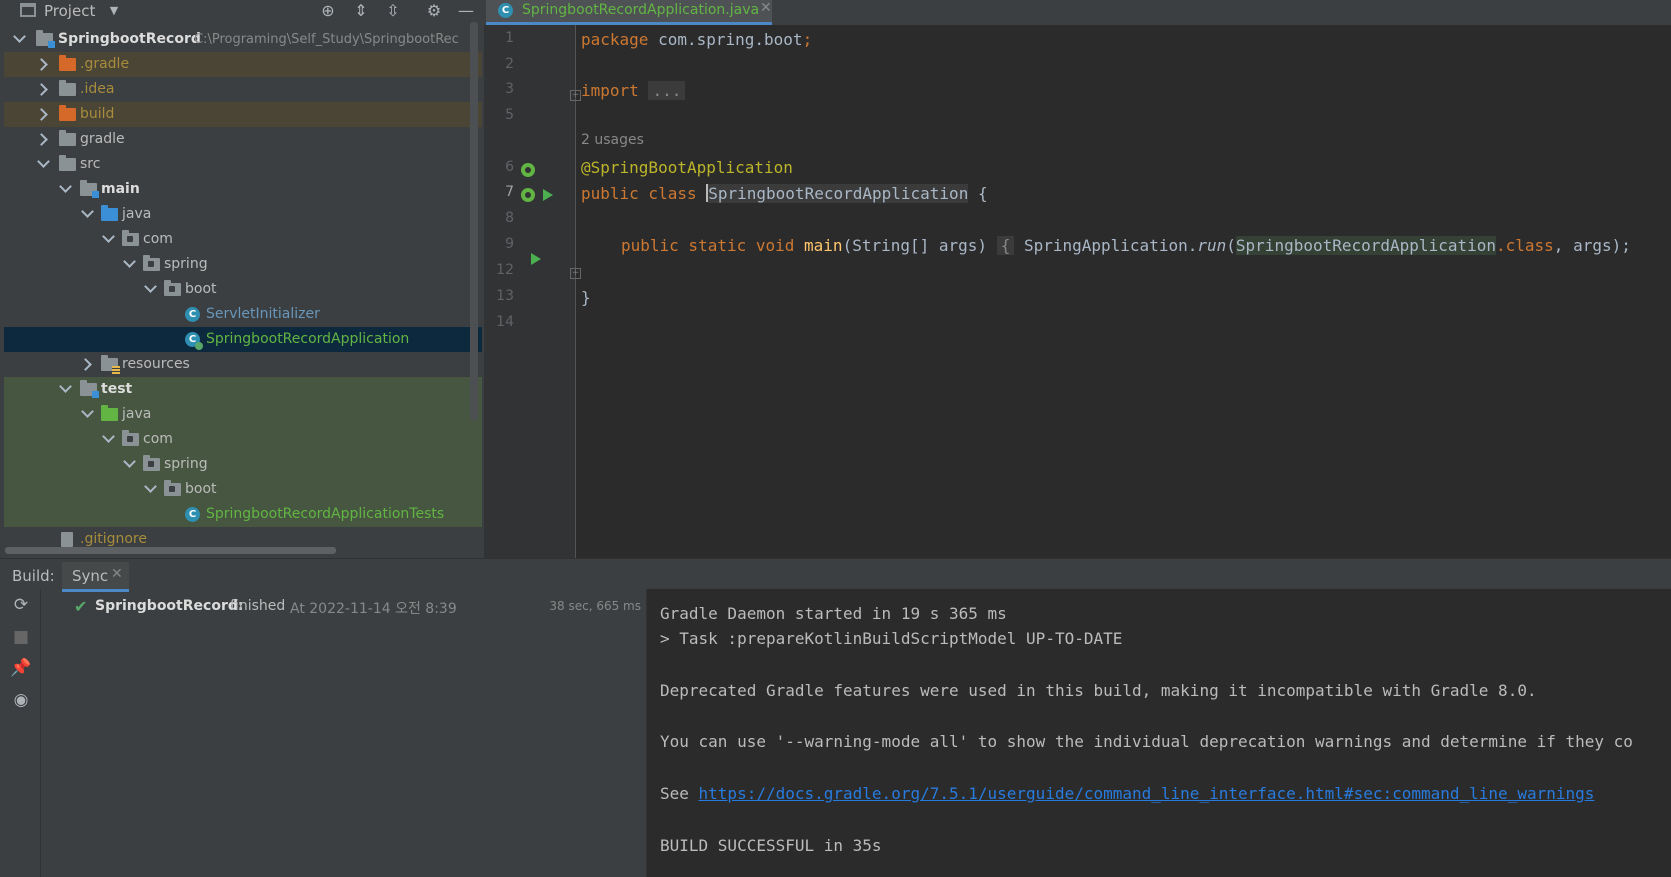  Describe the element at coordinates (1365, 245) in the screenshot. I see `class-ref: SpringbootRecordApplication` at that location.